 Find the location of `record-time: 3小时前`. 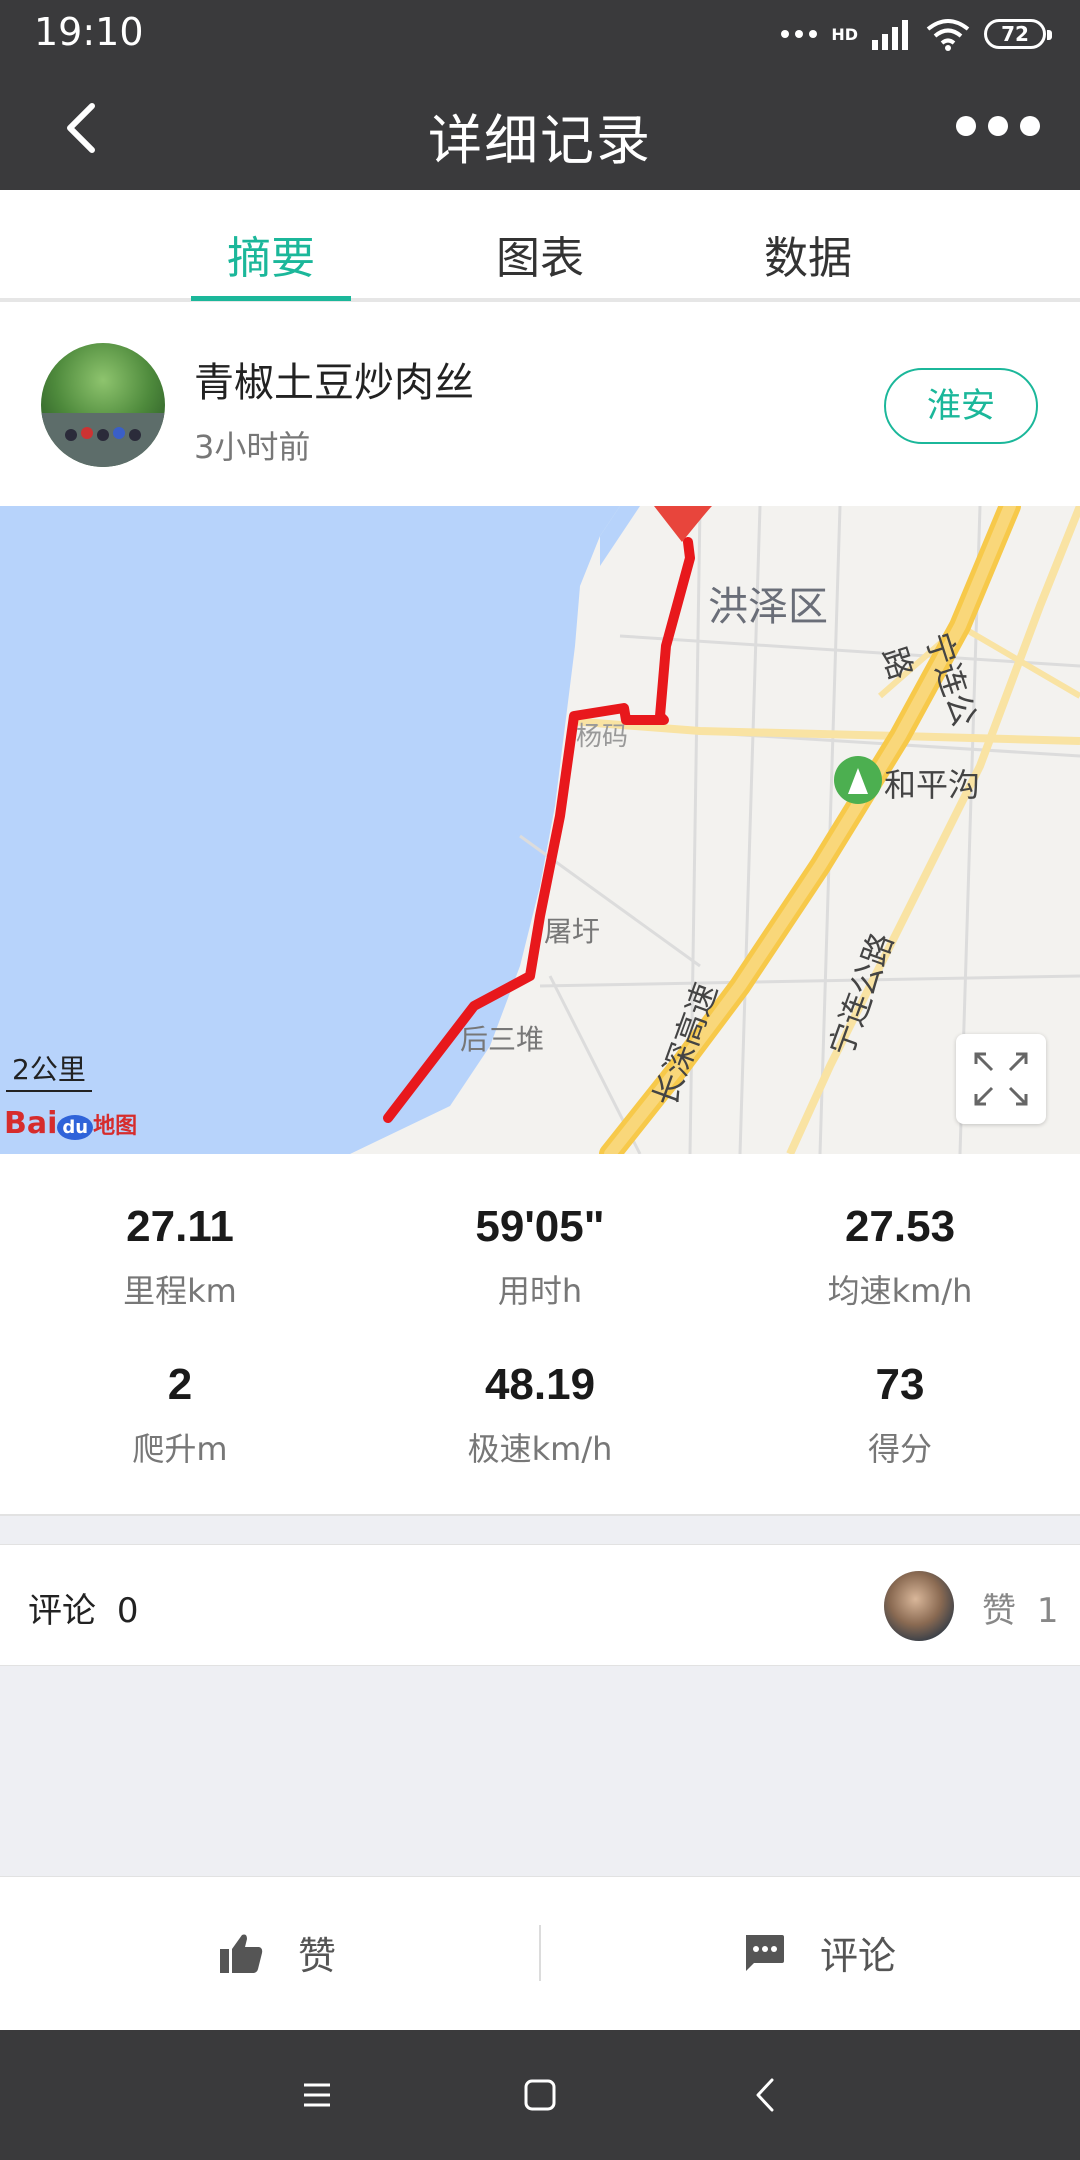

record-time: 3小时前 is located at coordinates (252, 447).